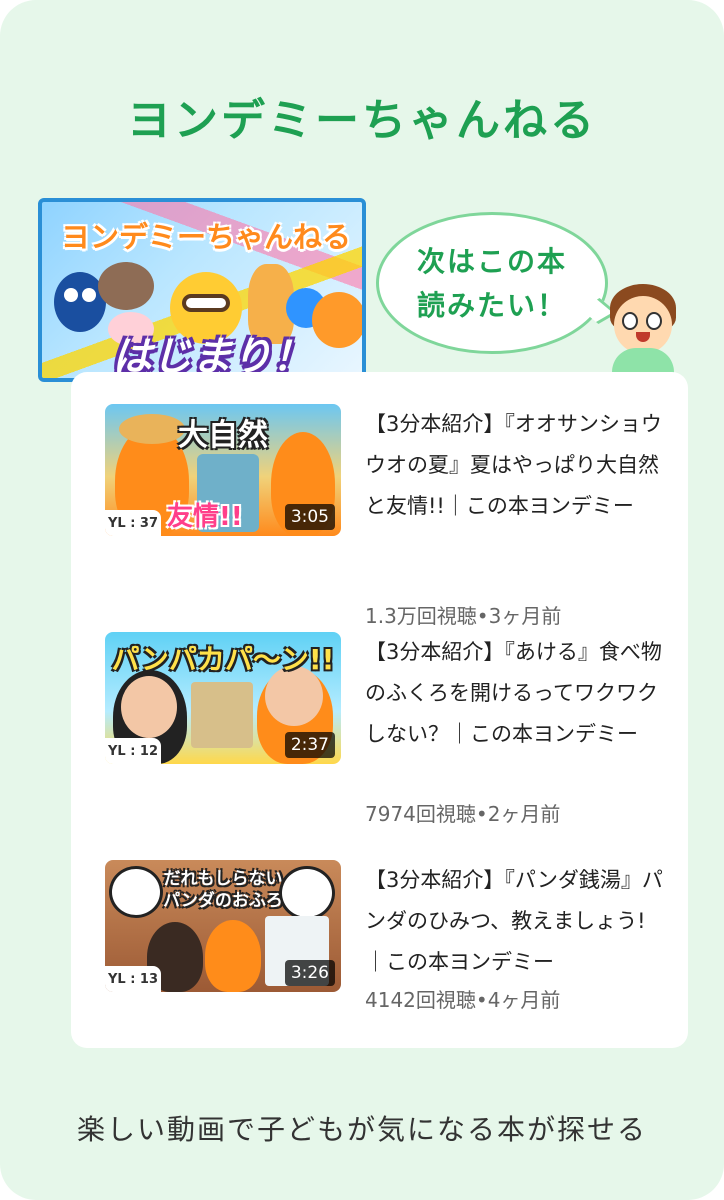 Image resolution: width=724 pixels, height=1200 pixels. Describe the element at coordinates (222, 715) in the screenshot. I see `book-image` at that location.